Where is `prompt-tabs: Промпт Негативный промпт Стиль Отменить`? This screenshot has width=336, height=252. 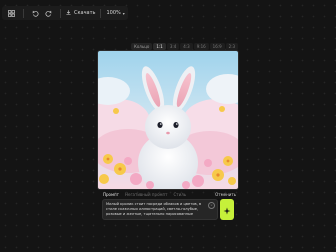
prompt-tabs: Промпт Негативный промпт Стиль Отменить is located at coordinates (168, 194).